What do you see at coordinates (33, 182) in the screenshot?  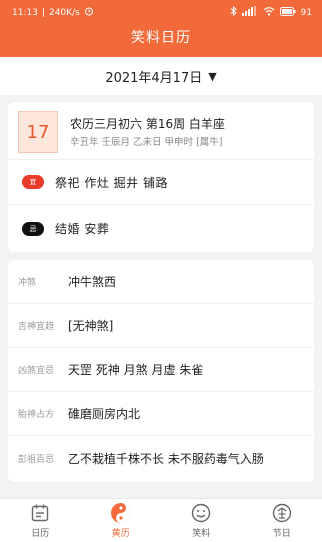 I see `yi-badge: 宜` at bounding box center [33, 182].